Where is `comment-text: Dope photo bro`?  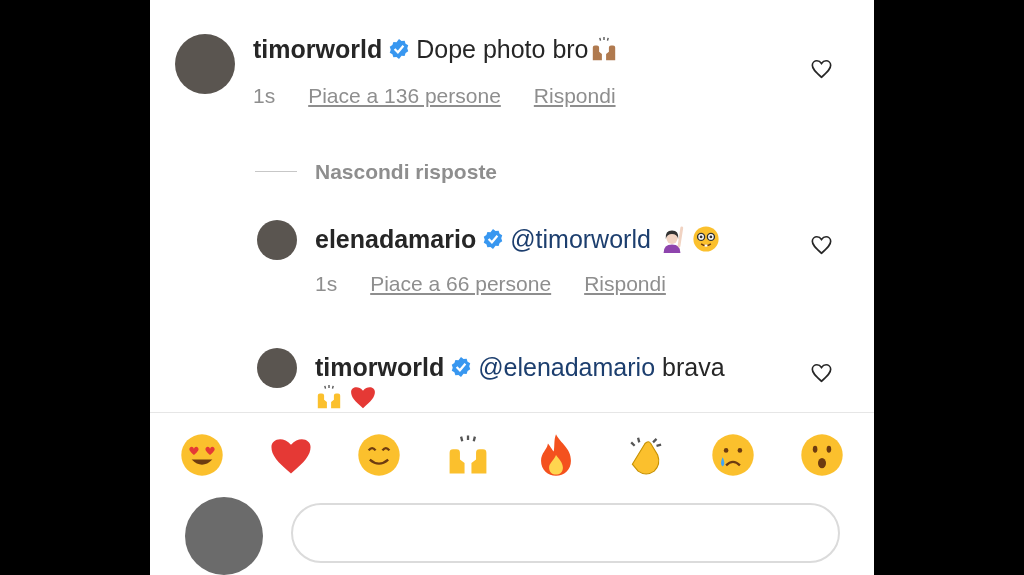
comment-text: Dope photo bro is located at coordinates (502, 49).